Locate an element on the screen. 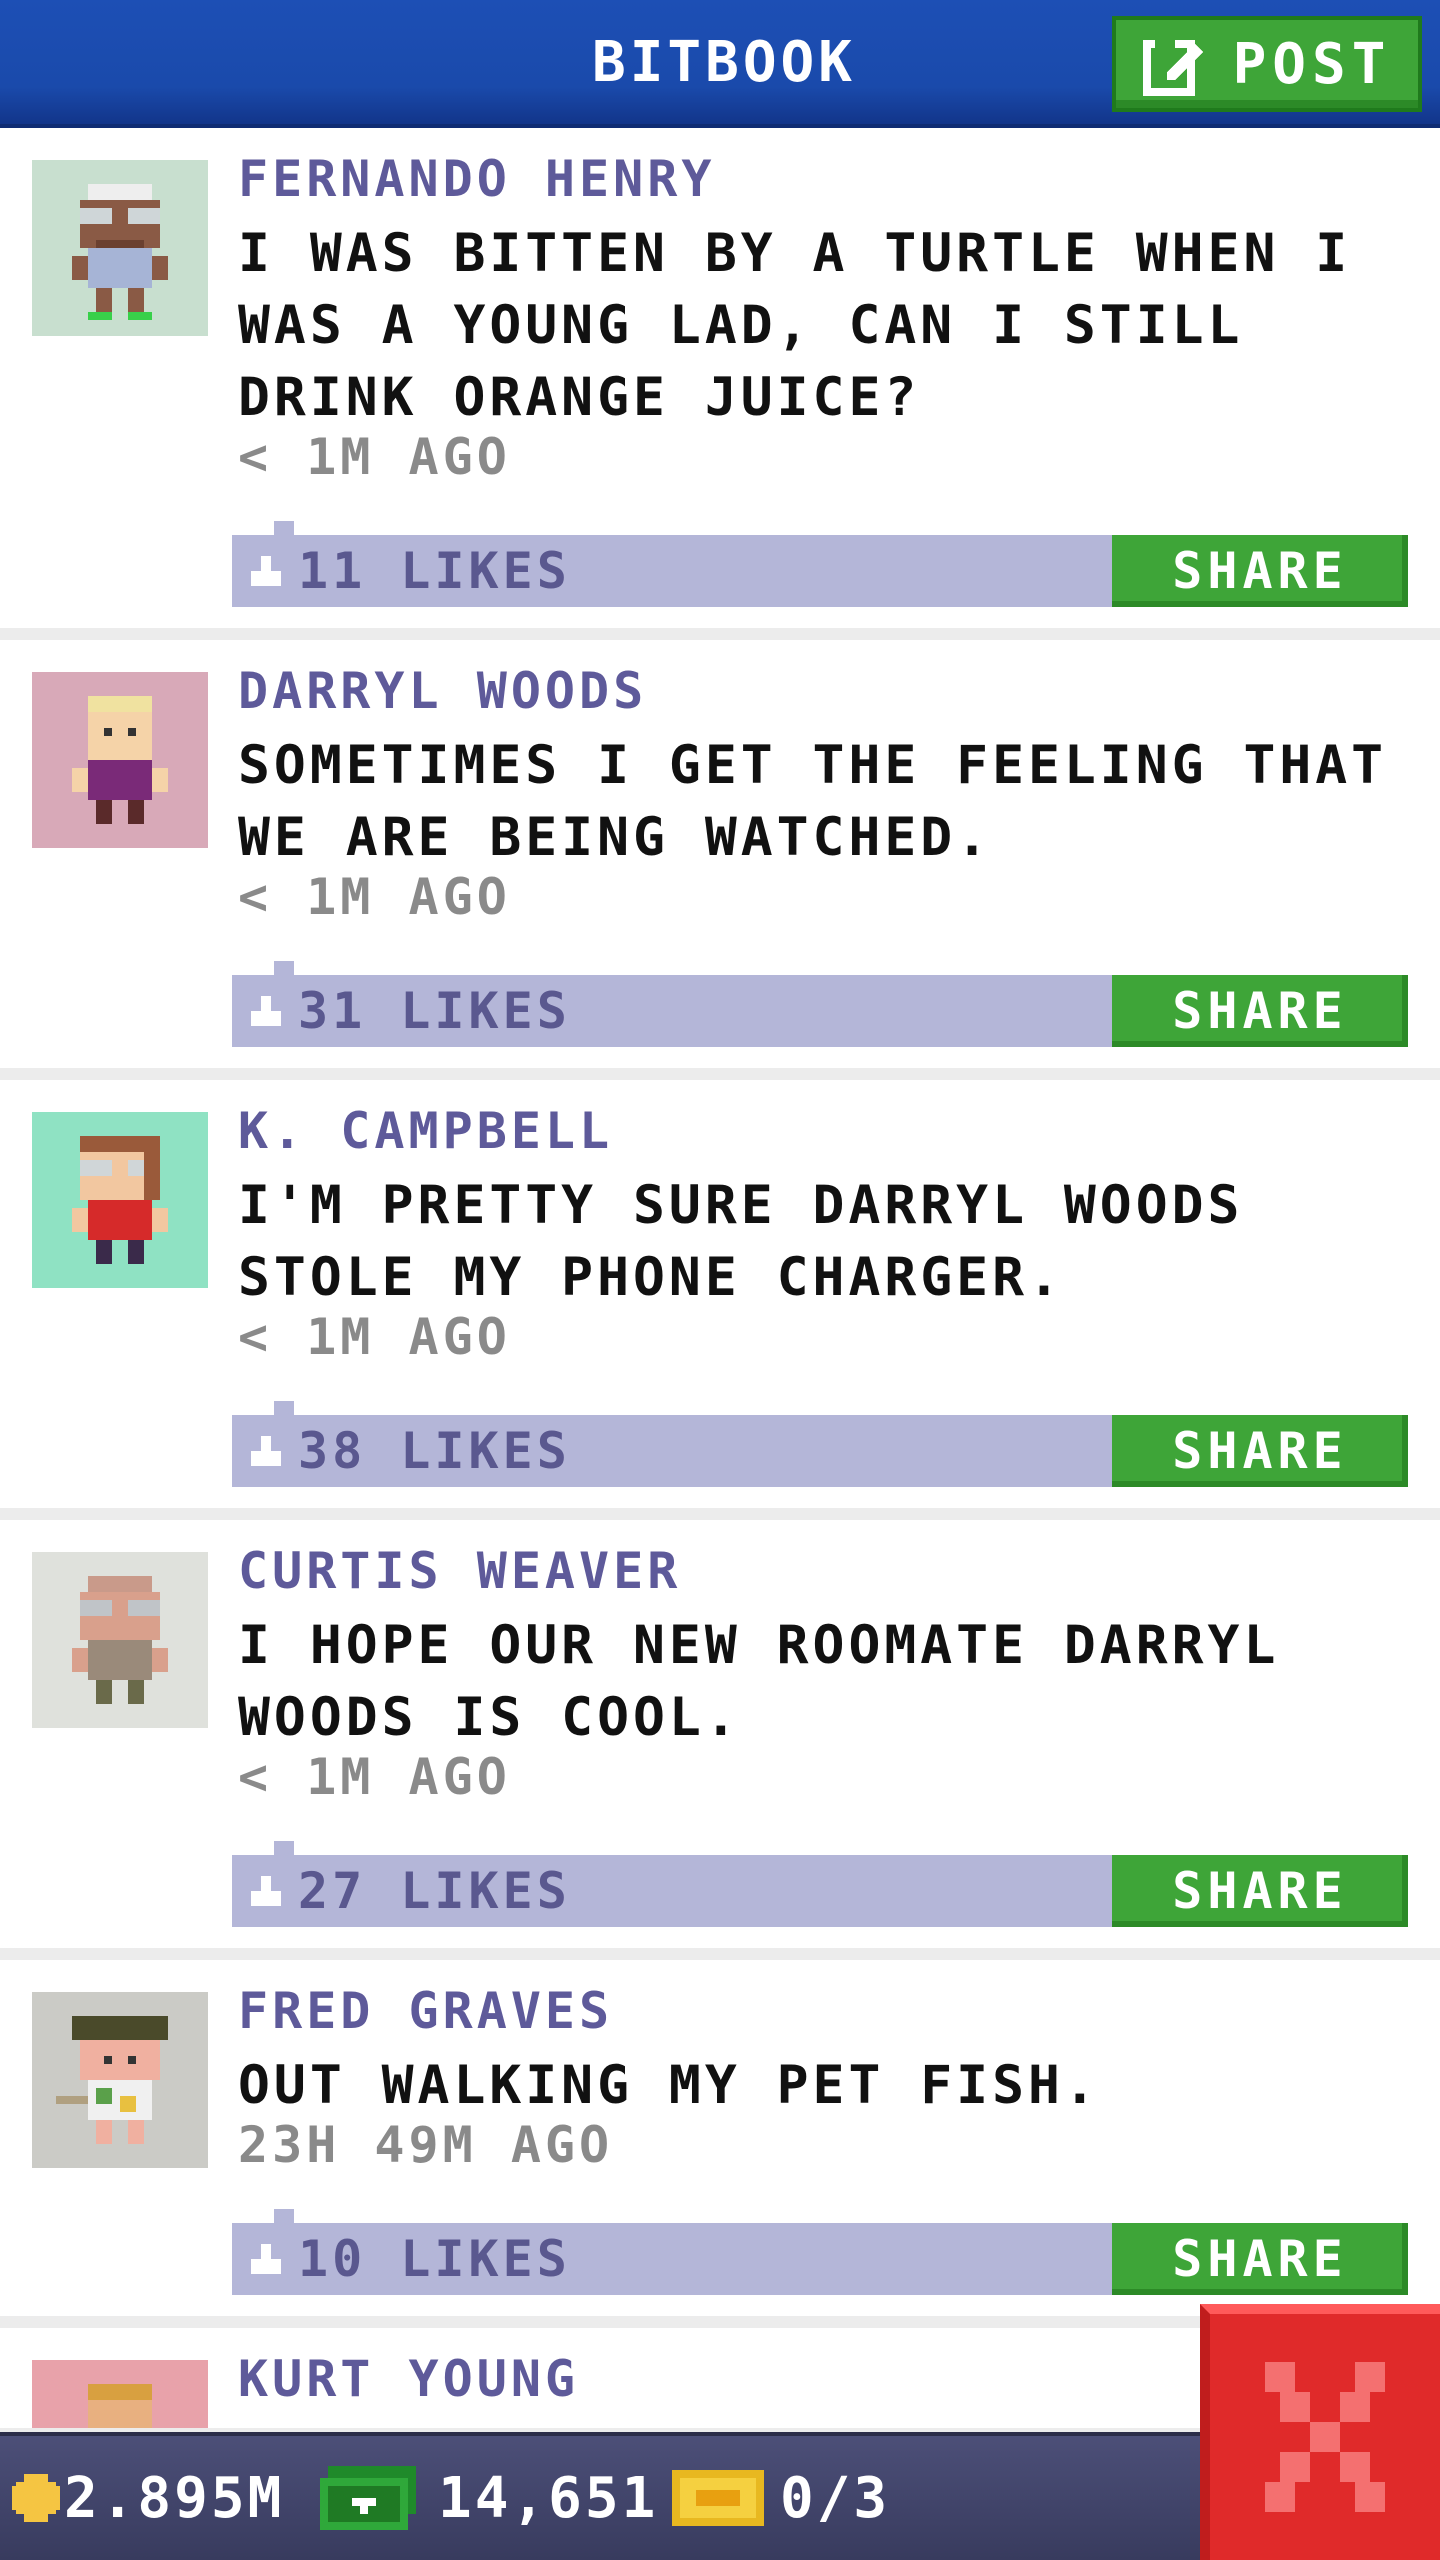 This screenshot has width=1440, height=2560. coins-stat: 2.895M is located at coordinates (146, 2498).